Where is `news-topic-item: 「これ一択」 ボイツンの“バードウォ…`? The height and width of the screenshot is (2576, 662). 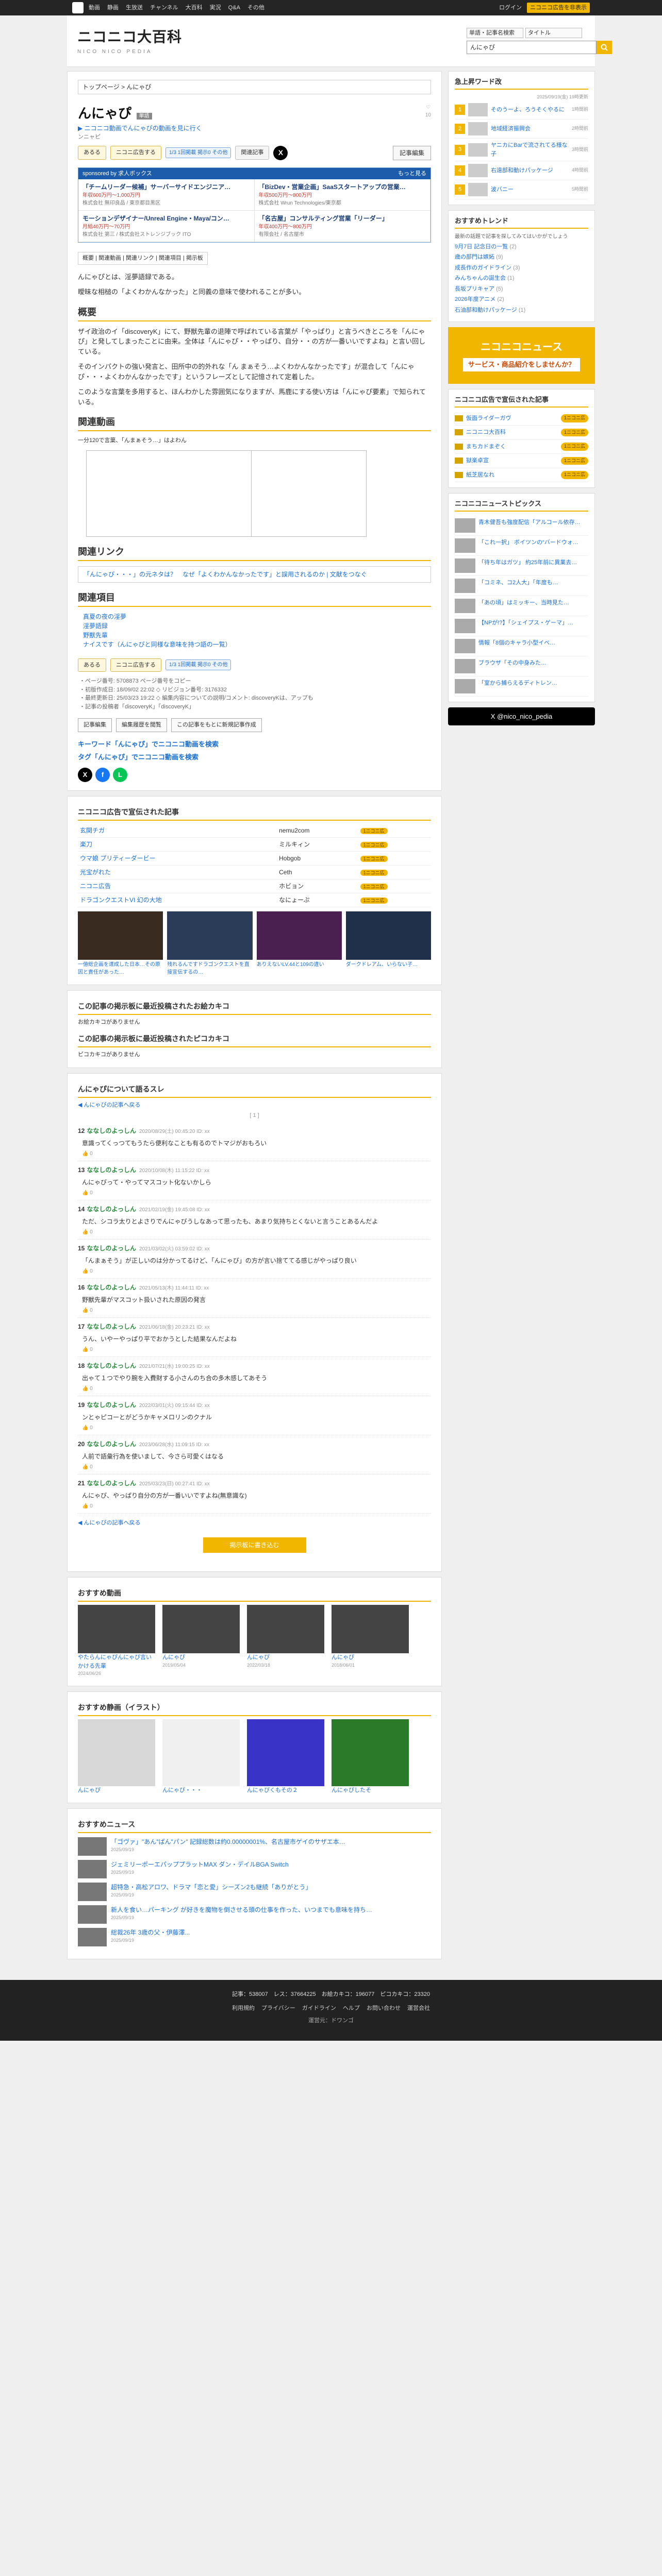
news-topic-item: 「これ一択」 ボイツンの“バードウォ… is located at coordinates (521, 546).